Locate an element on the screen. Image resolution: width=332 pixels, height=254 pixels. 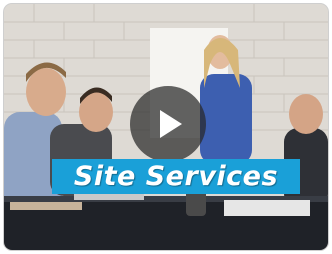
play-button is located at coordinates (168, 124).